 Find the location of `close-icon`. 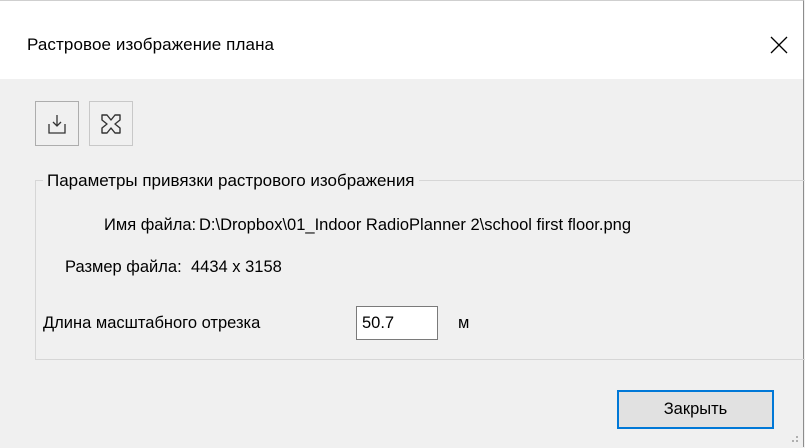

close-icon is located at coordinates (779, 45).